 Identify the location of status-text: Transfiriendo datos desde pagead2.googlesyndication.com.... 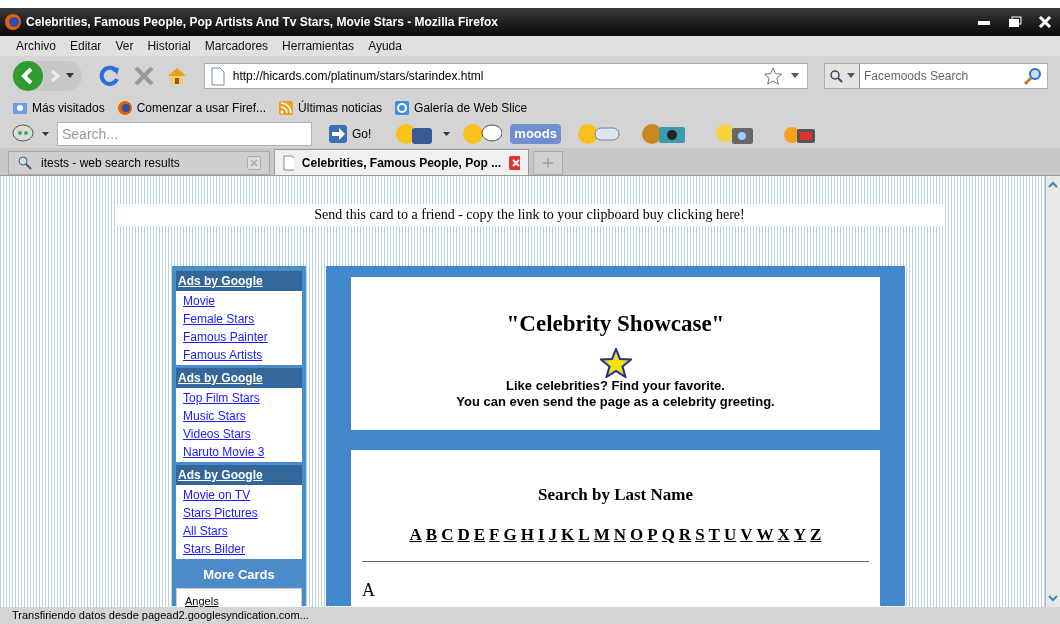
(160, 616).